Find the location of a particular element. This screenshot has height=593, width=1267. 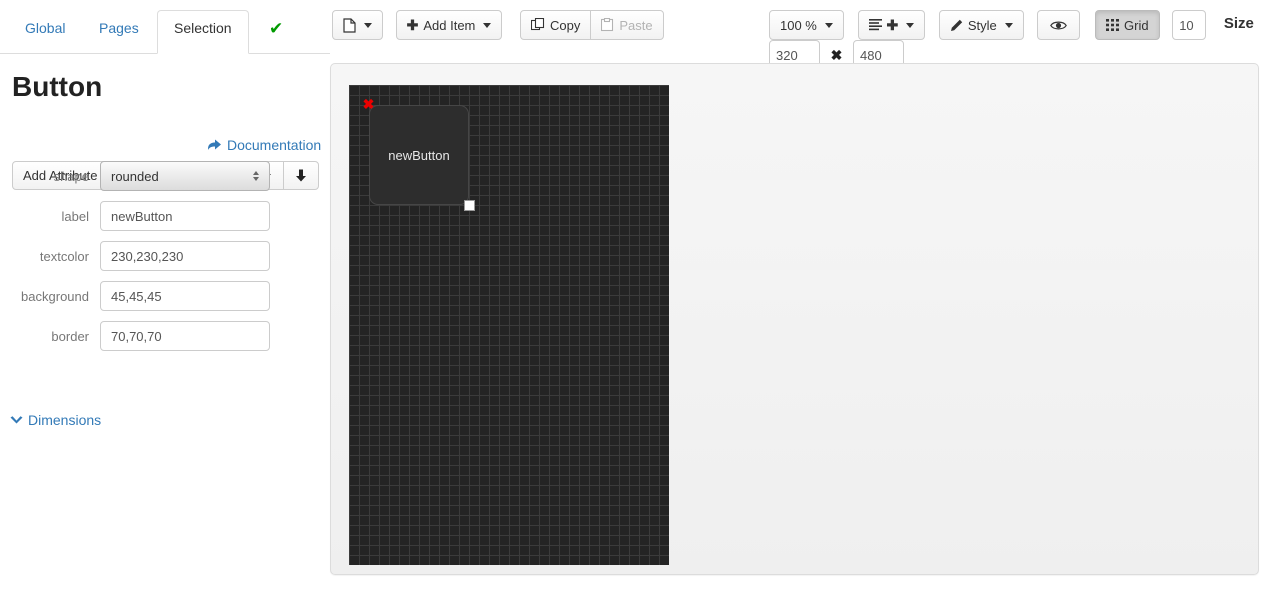

tab-strip: Global Pages Selection ✔ is located at coordinates (165, 27).